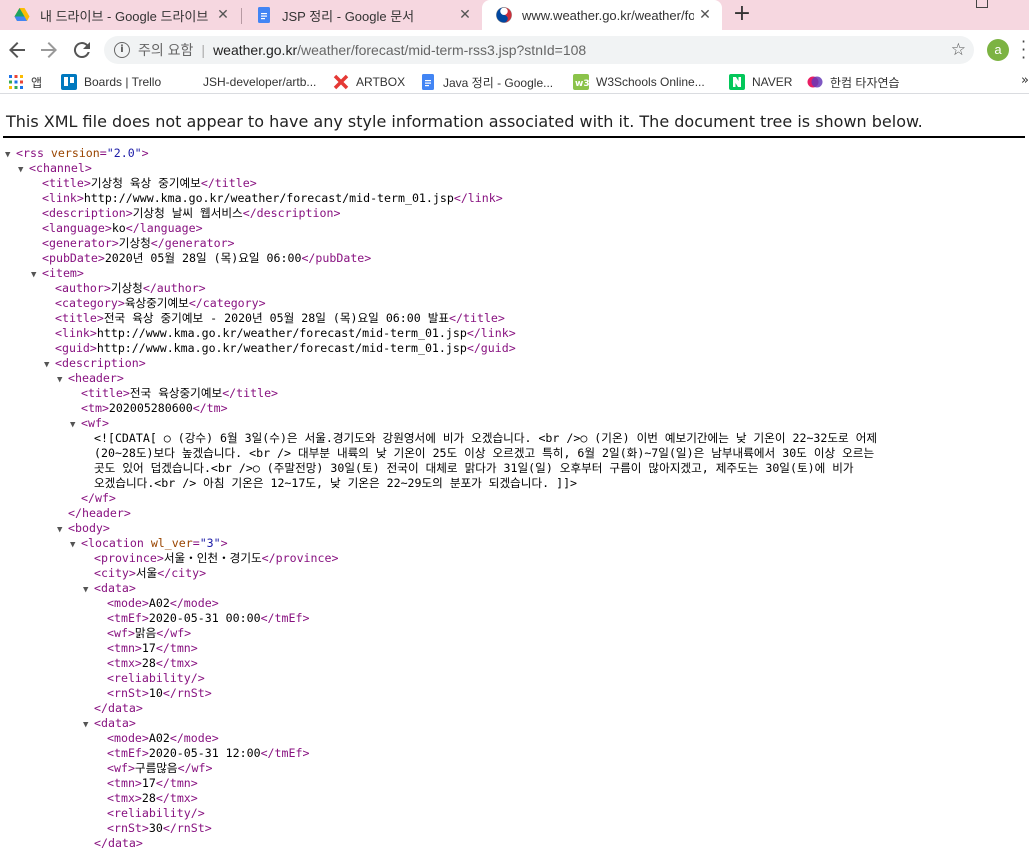 Image resolution: width=1029 pixels, height=848 pixels. I want to click on bookmark-label: 앱, so click(37, 82).